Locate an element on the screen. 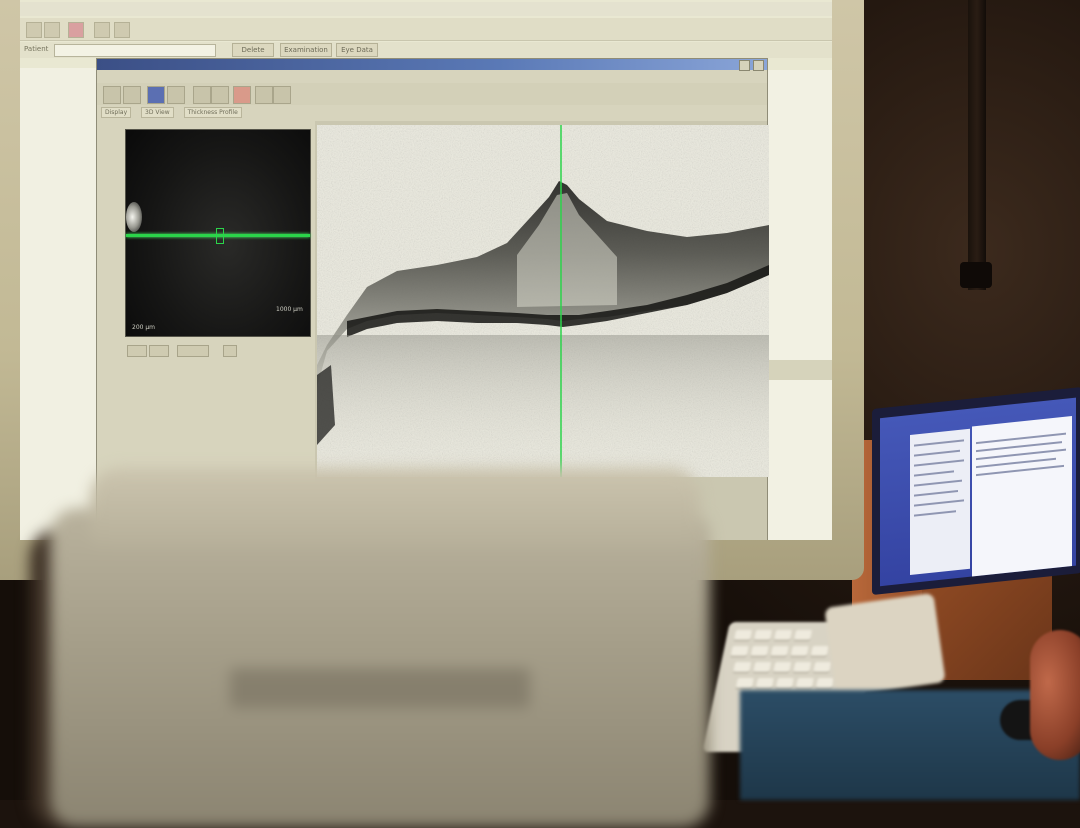 The height and width of the screenshot is (828, 1080). brightness-button is located at coordinates (159, 351).